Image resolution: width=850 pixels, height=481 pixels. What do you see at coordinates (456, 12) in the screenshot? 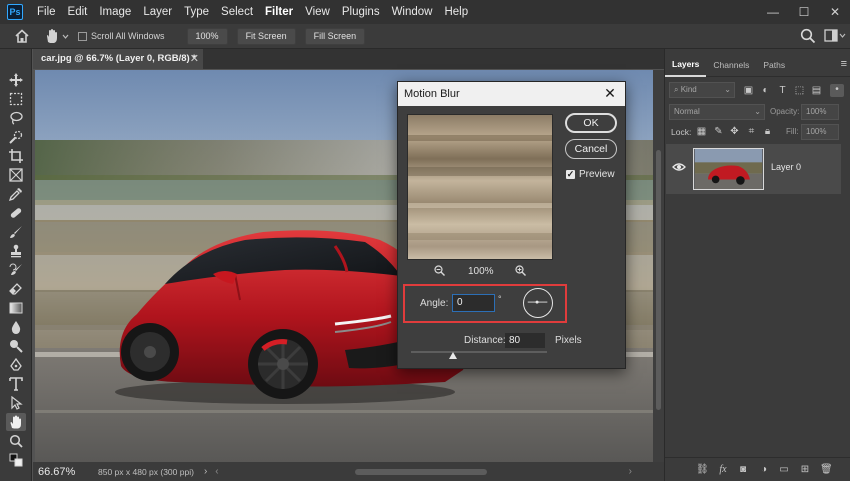
I see `menu-help: Help` at bounding box center [456, 12].